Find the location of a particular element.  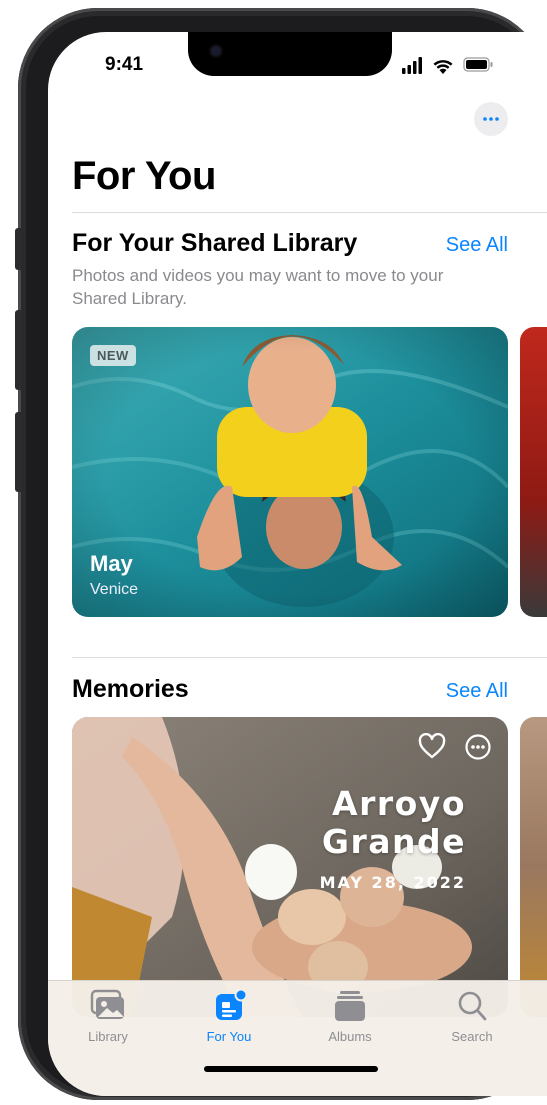

tab-albums: Albums is located at coordinates (350, 1016).